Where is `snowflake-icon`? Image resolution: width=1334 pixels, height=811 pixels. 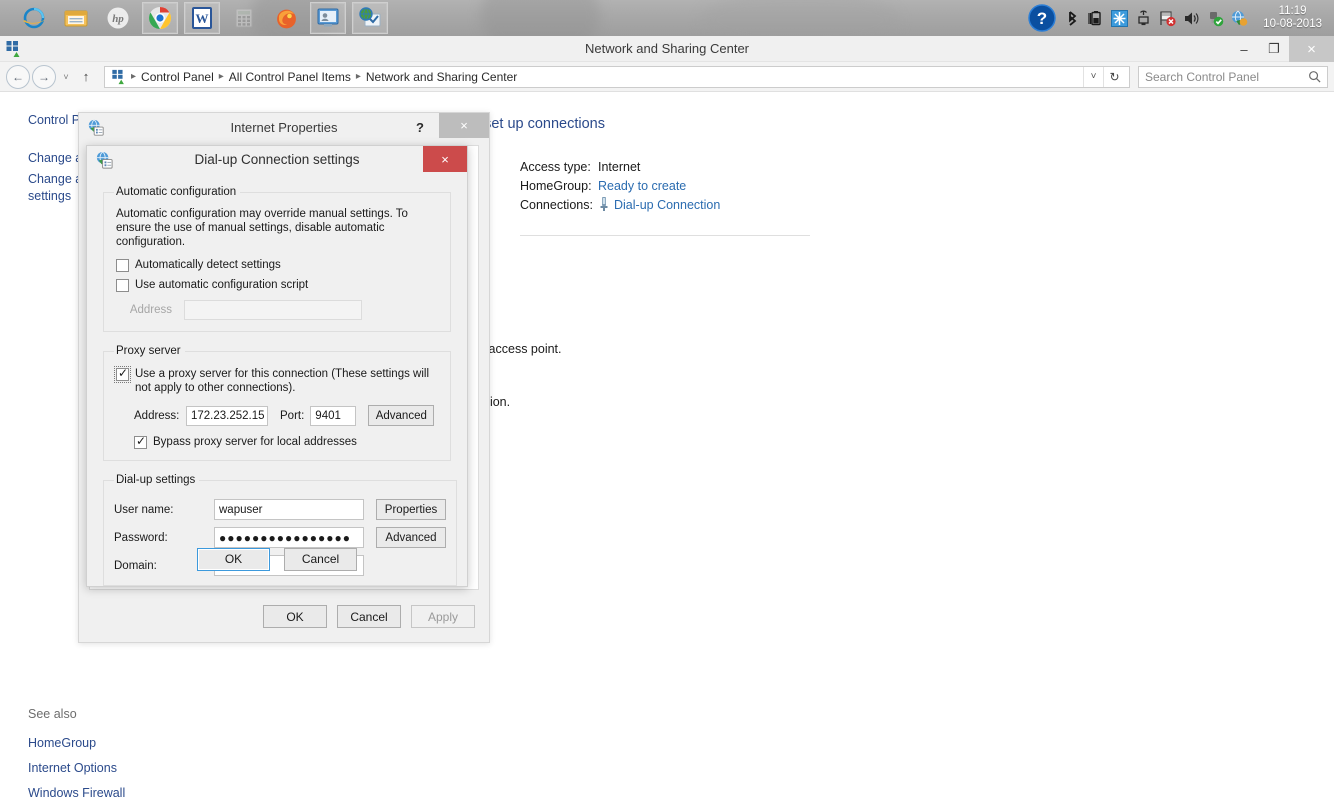 snowflake-icon is located at coordinates (1120, 18).